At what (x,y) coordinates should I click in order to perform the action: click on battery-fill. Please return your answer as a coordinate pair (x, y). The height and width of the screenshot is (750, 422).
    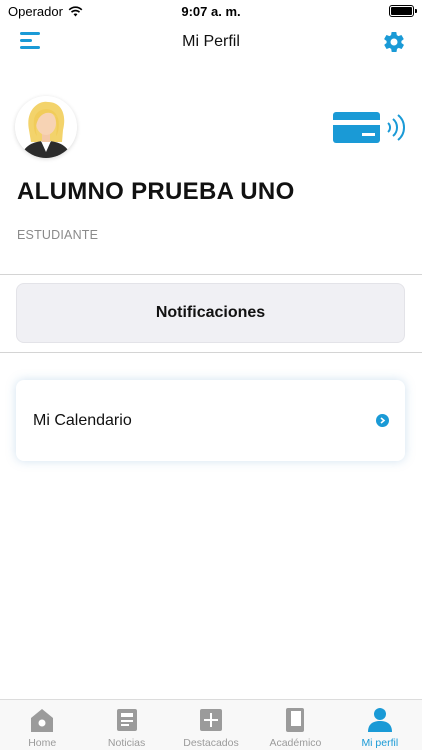
    Looking at the image, I should click on (401, 11).